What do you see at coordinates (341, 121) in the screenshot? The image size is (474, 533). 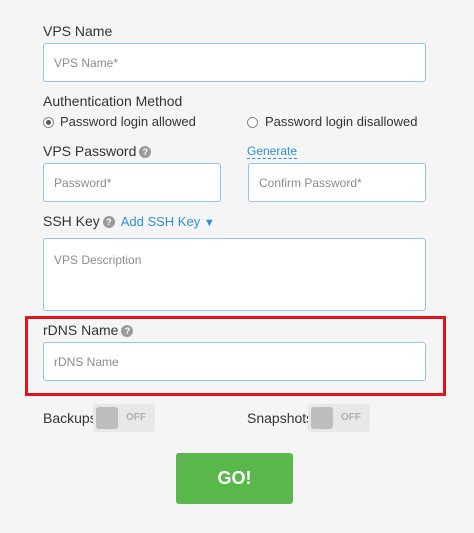 I see `password-disallowed-label: Password login disallowed` at bounding box center [341, 121].